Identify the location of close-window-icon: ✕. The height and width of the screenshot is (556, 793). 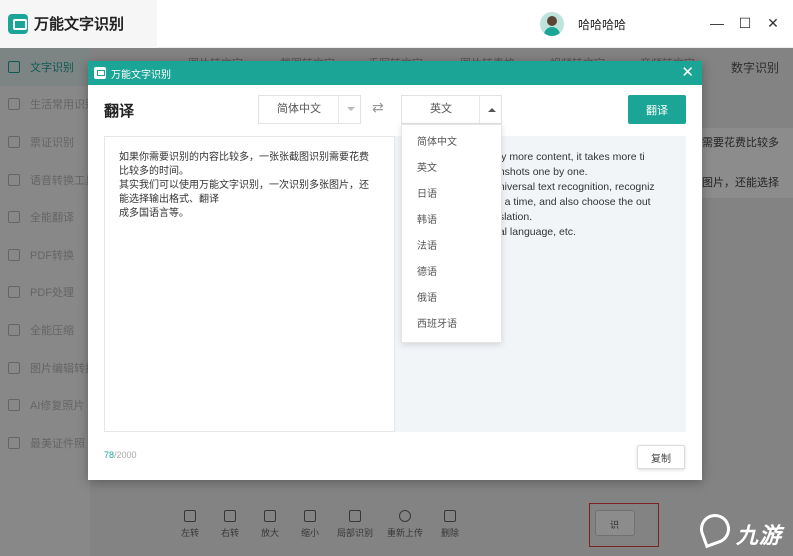
(773, 23).